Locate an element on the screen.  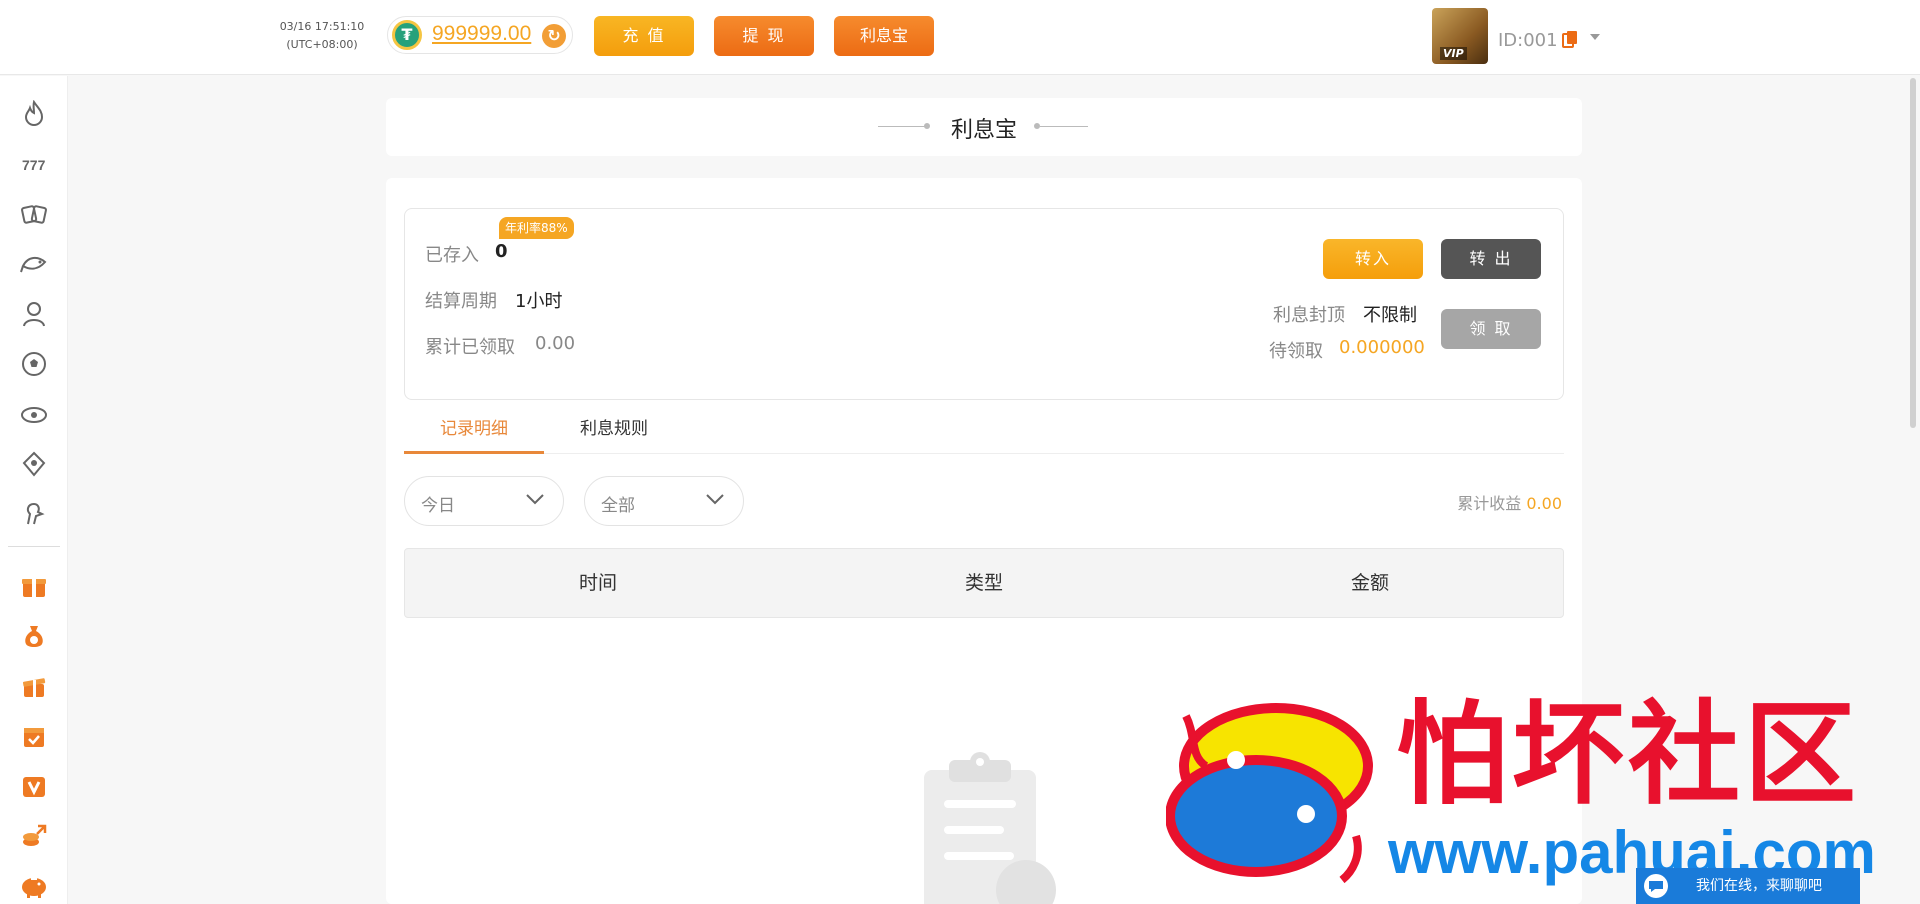
tab-bar: 记录明细 利息规则 is located at coordinates (984, 429).